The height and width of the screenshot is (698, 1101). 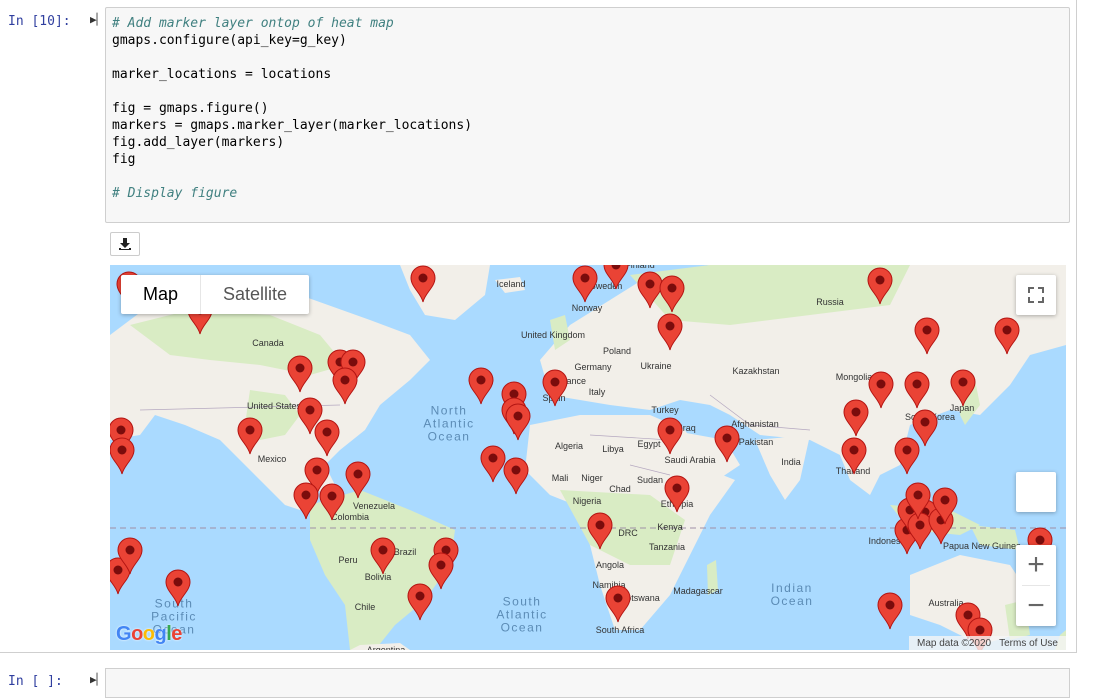 What do you see at coordinates (160, 294) in the screenshot?
I see `map-type-map-button: Map` at bounding box center [160, 294].